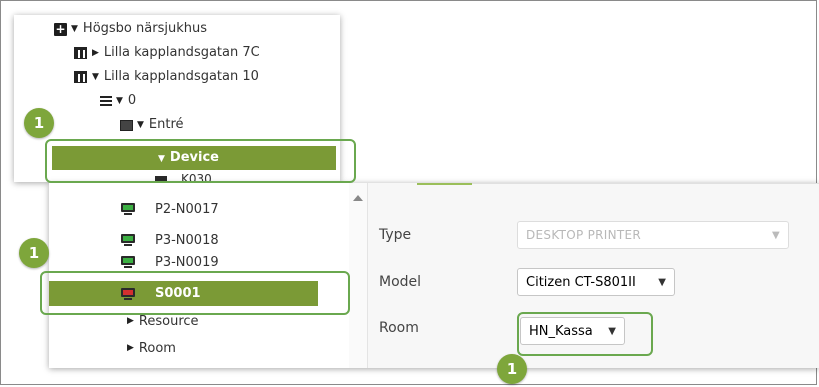  What do you see at coordinates (399, 328) in the screenshot?
I see `room-label: Room` at bounding box center [399, 328].